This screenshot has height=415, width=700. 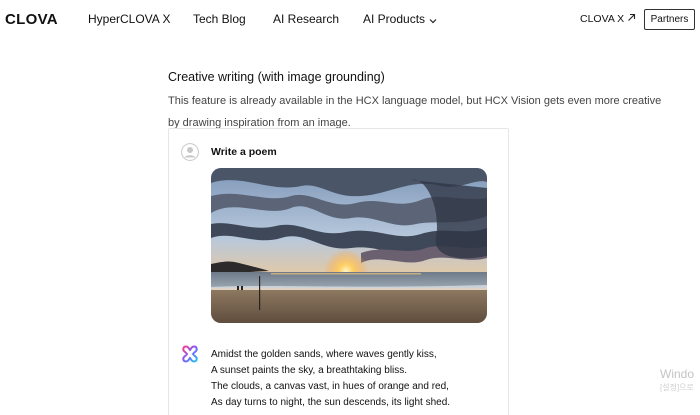 I want to click on nav-link-ai-products: AI Products, so click(x=400, y=19).